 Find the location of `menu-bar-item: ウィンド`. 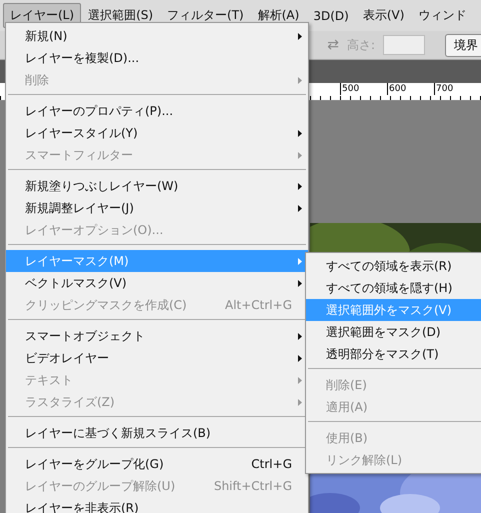

menu-bar-item: ウィンド is located at coordinates (442, 15).